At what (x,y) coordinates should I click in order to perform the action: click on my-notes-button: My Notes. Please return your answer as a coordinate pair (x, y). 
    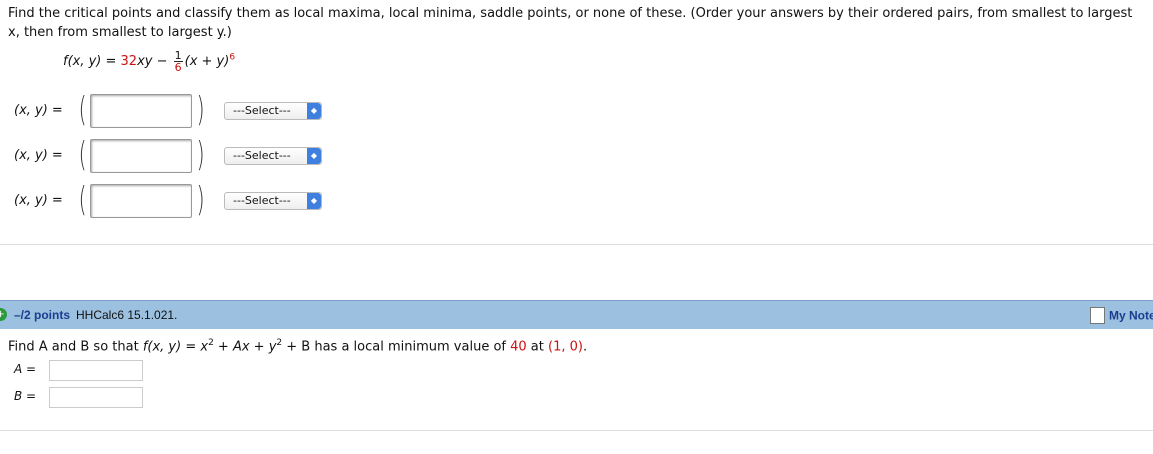
    Looking at the image, I should click on (1121, 314).